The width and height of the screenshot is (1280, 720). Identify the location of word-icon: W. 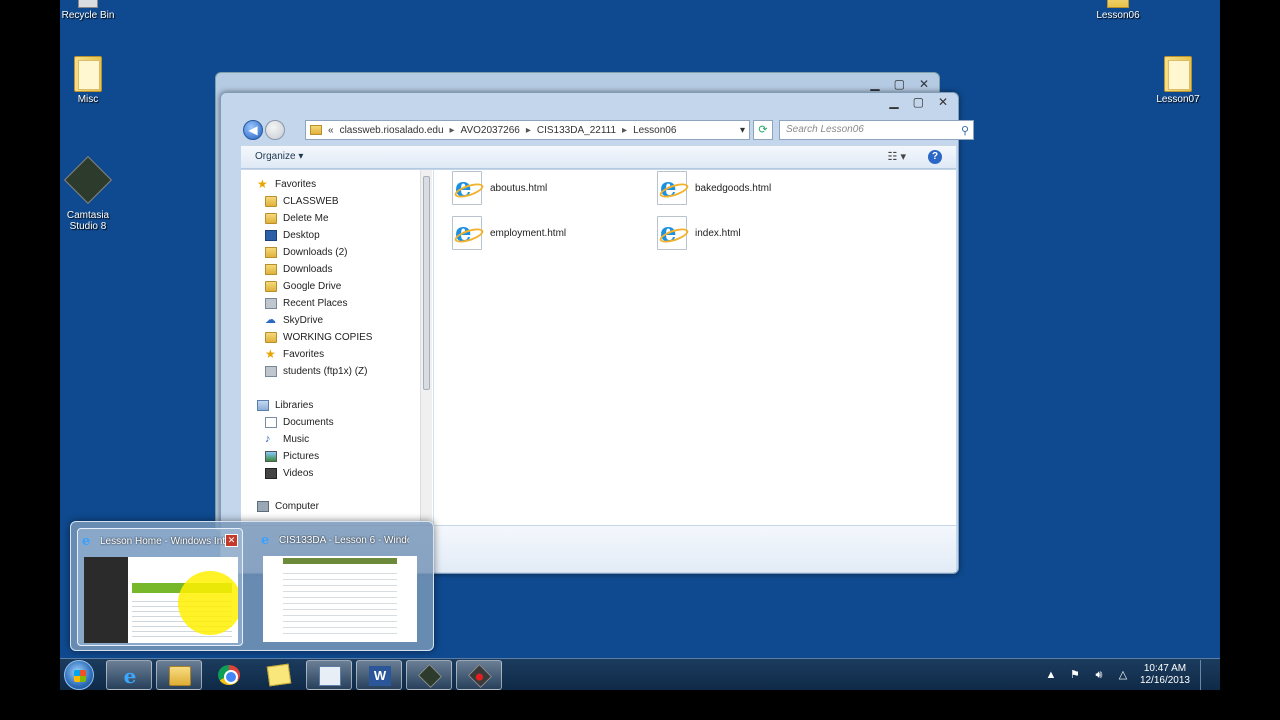
(380, 676).